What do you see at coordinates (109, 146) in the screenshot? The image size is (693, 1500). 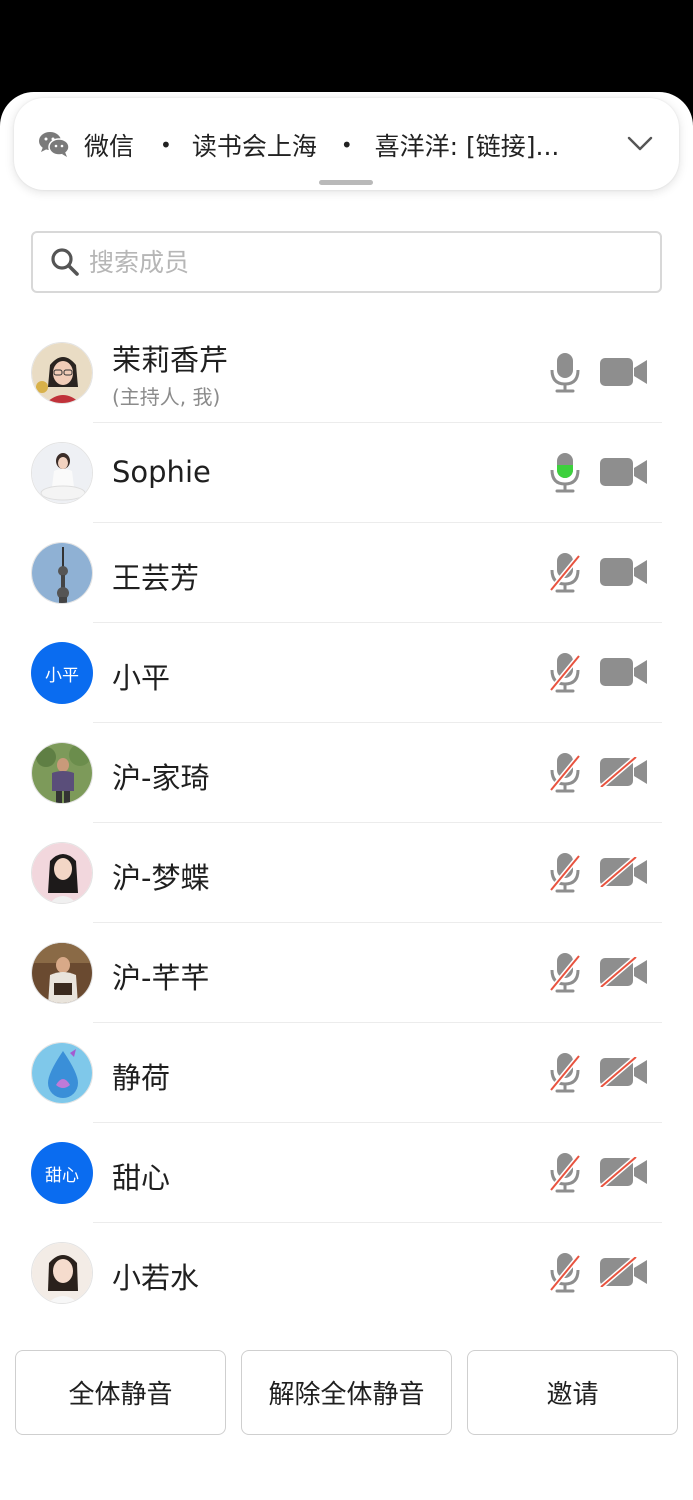 I see `banner-app-name: 微信` at bounding box center [109, 146].